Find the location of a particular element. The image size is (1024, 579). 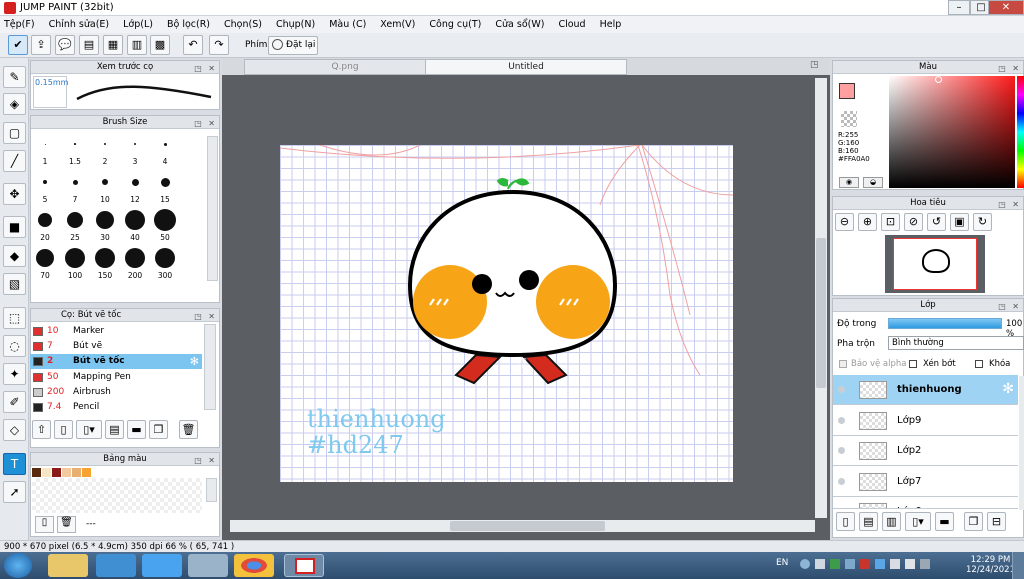

rectangle-tool-icon: ▢ is located at coordinates (14, 133).